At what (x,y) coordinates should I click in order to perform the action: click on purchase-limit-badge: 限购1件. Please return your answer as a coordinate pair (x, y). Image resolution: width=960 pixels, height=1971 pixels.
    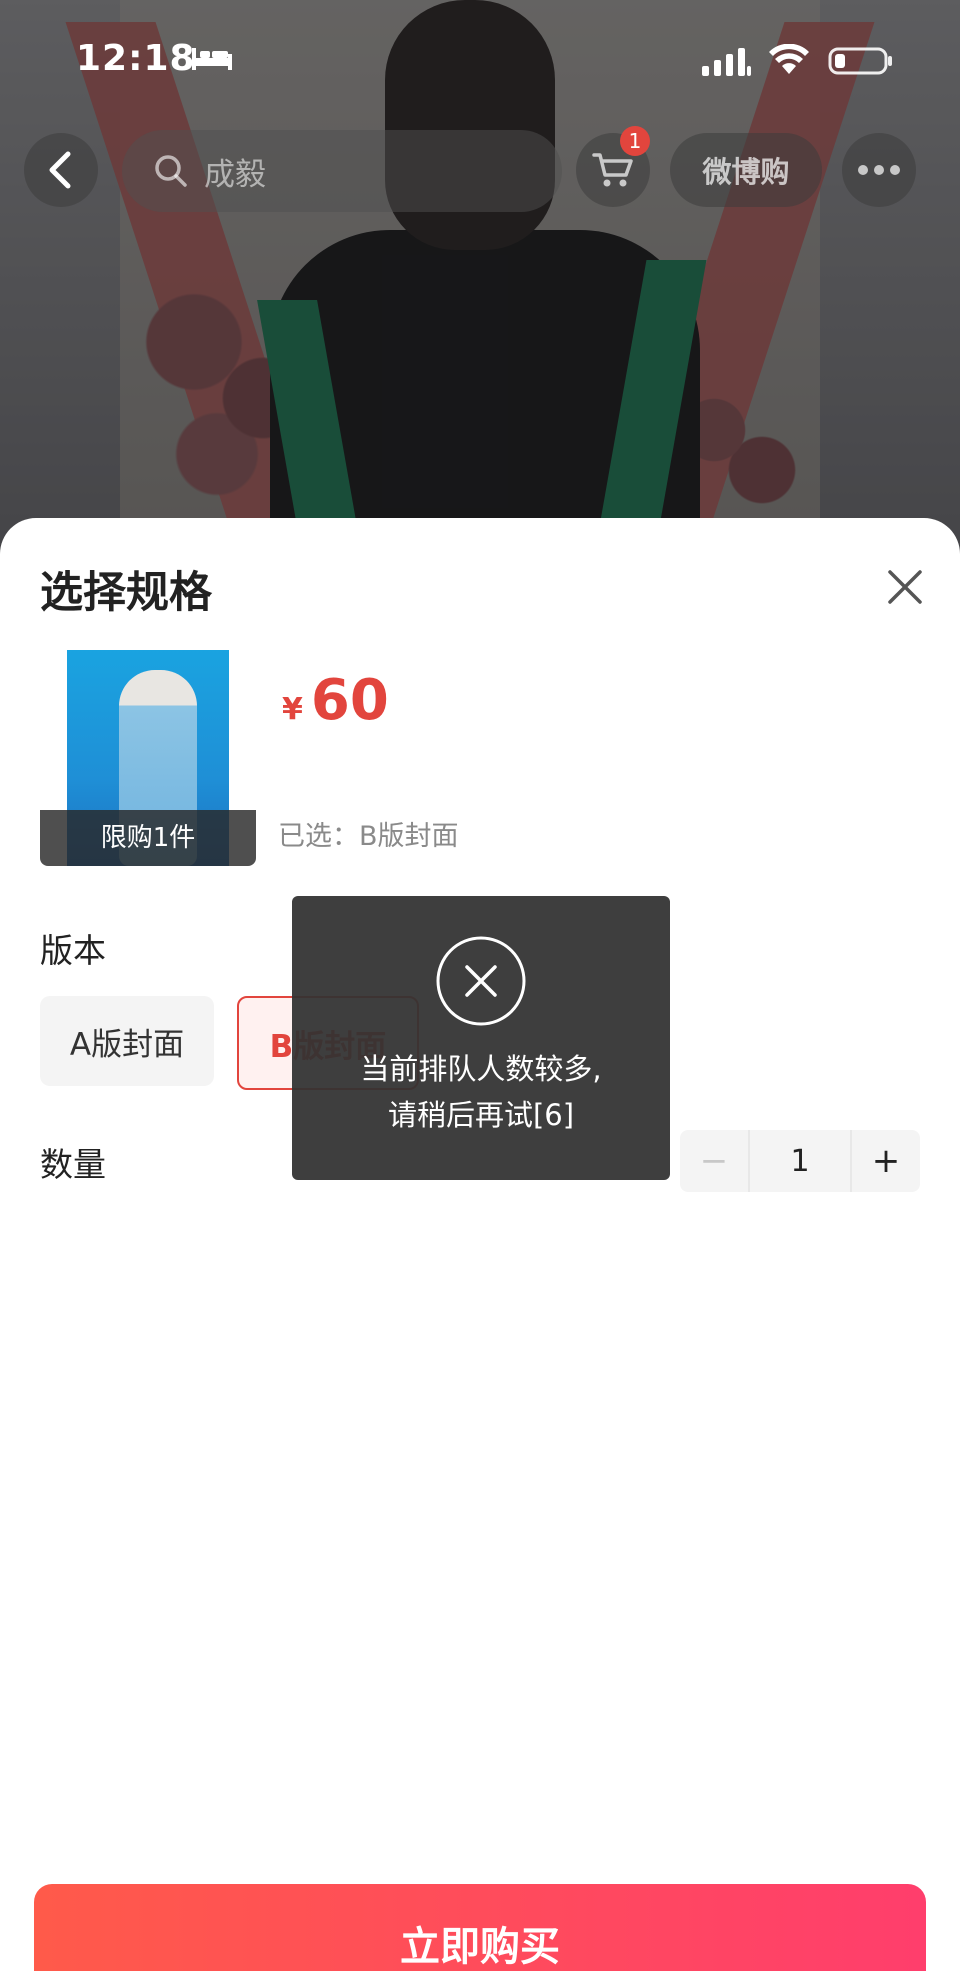
    Looking at the image, I should click on (148, 838).